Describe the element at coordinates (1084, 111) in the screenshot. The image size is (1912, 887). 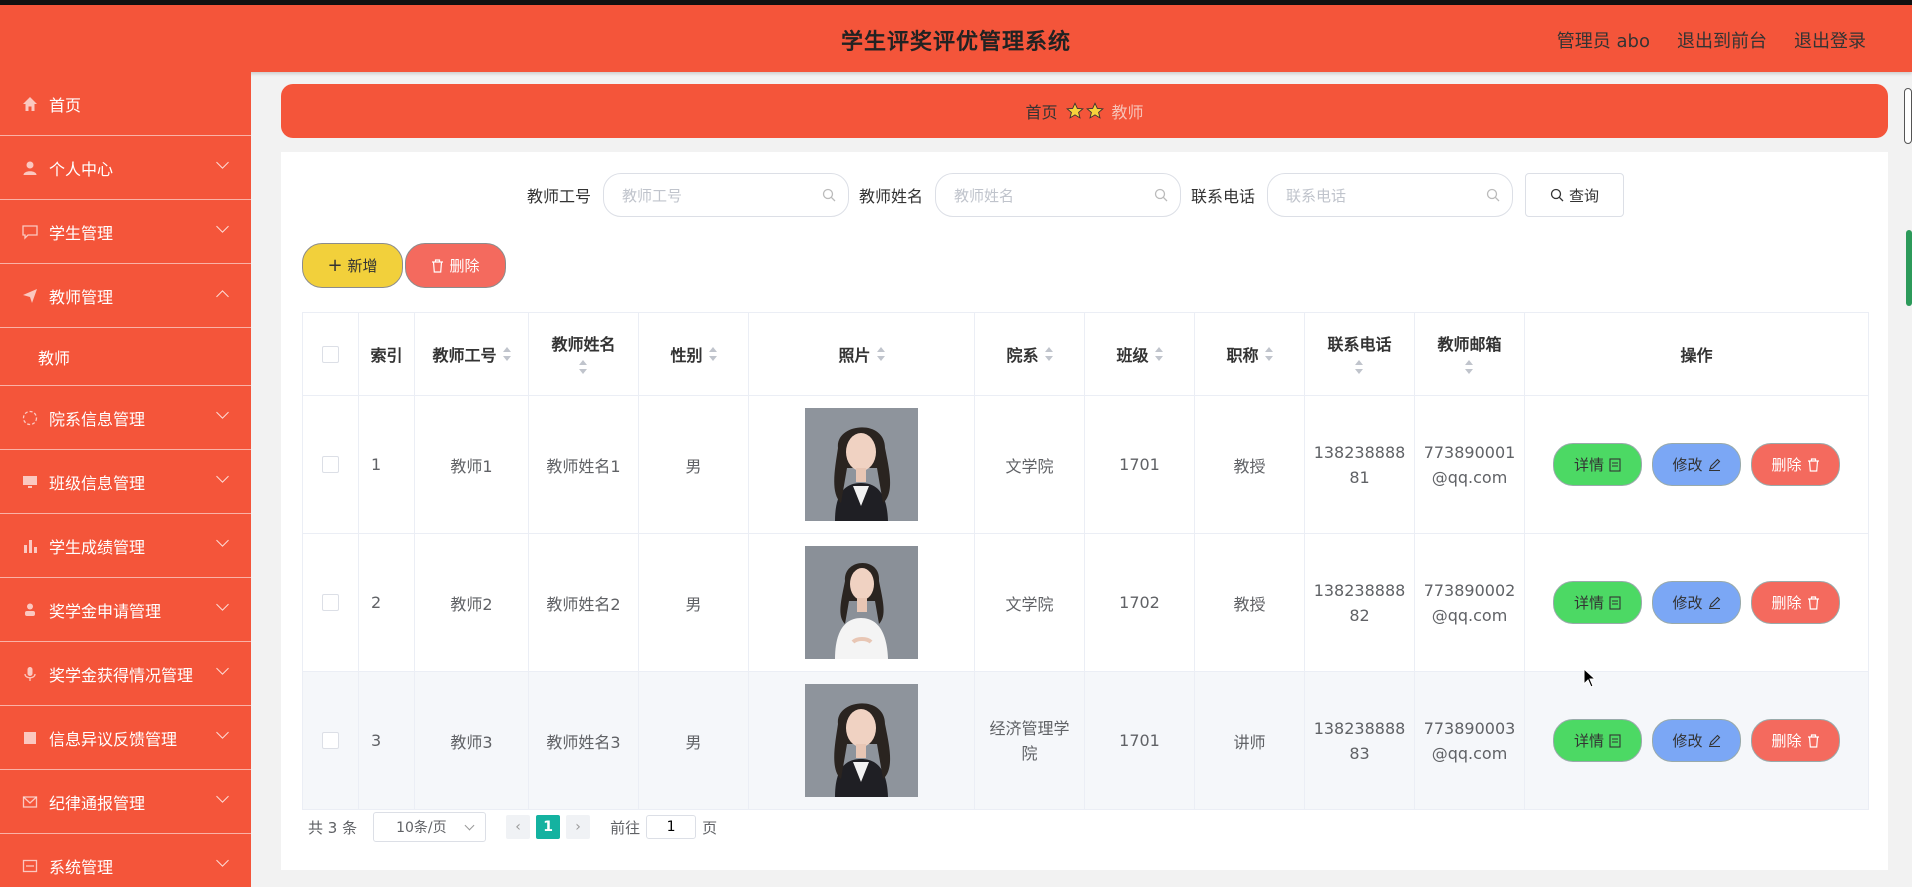
I see `star-icons` at that location.